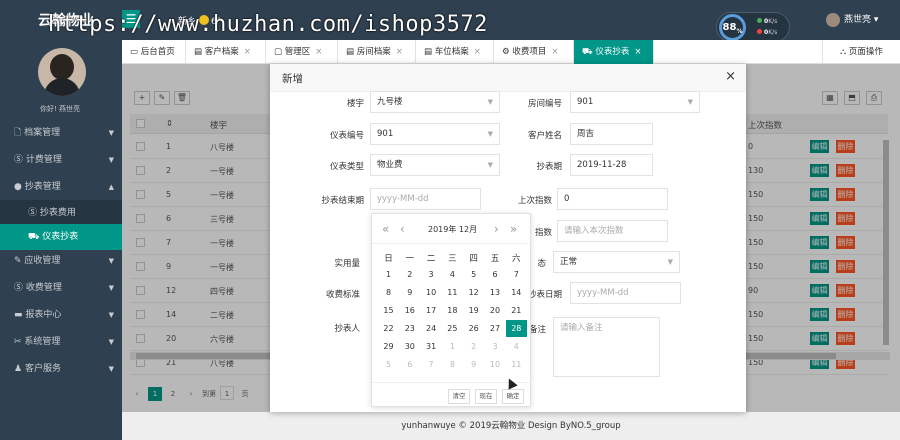  What do you see at coordinates (61, 315) in the screenshot?
I see `sidebar-item-report: ▬ 报表中心 ▼` at bounding box center [61, 315].